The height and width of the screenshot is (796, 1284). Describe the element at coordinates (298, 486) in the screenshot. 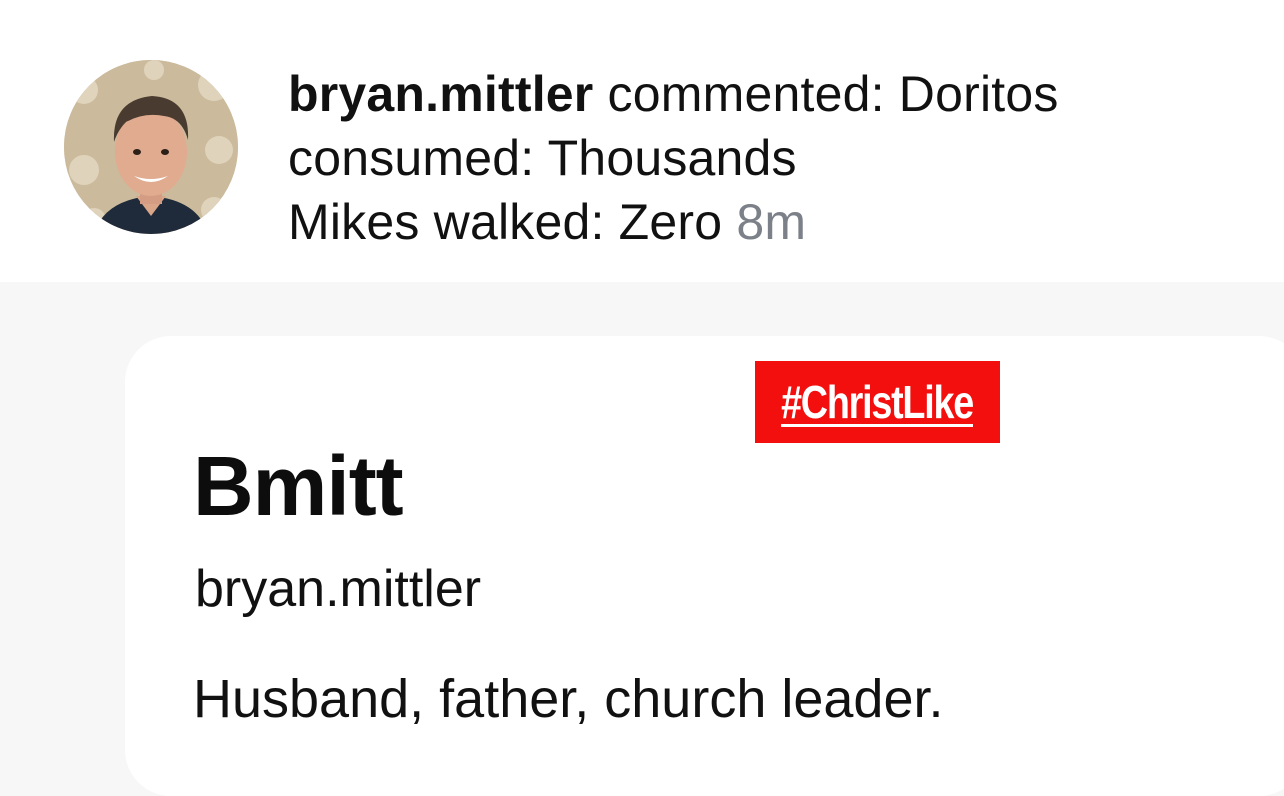

I see `profile-display-name: Bmitt` at that location.